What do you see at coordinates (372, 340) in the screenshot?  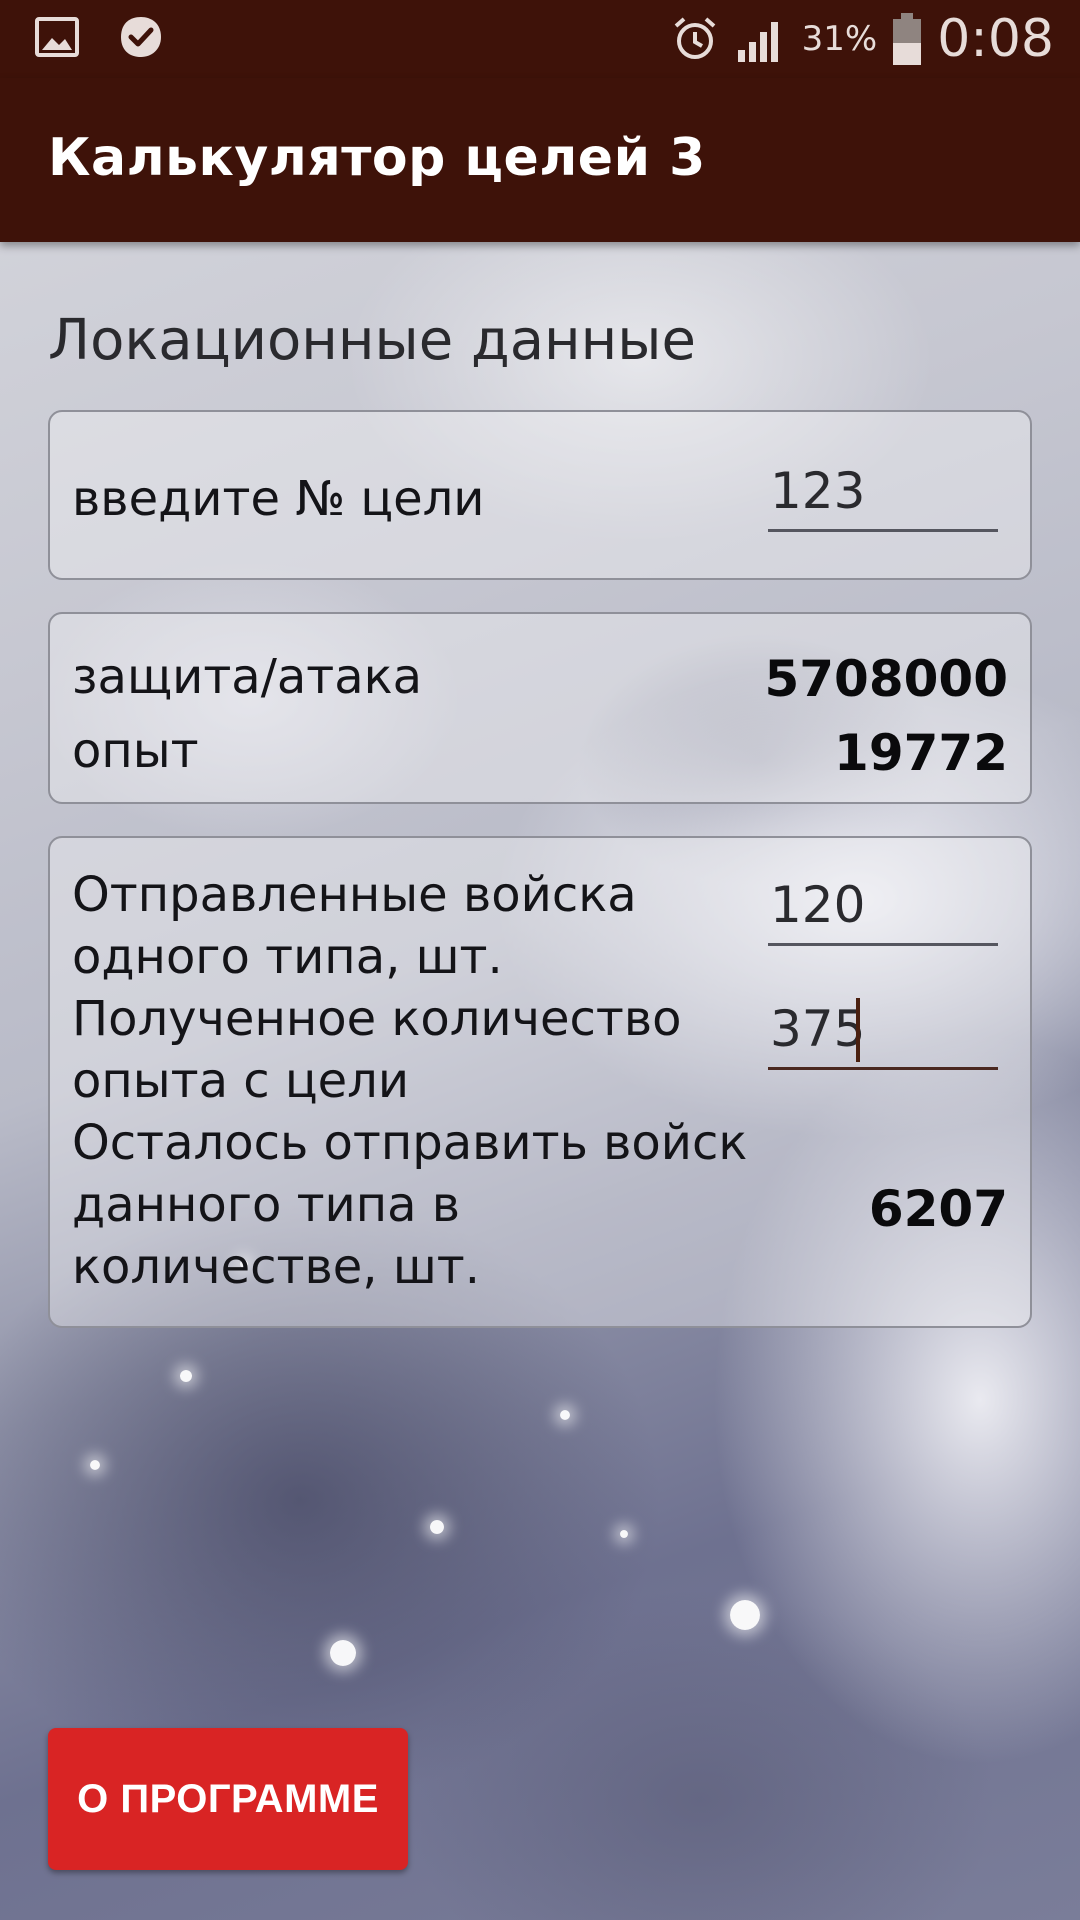 I see `section-title: Локационные данные` at bounding box center [372, 340].